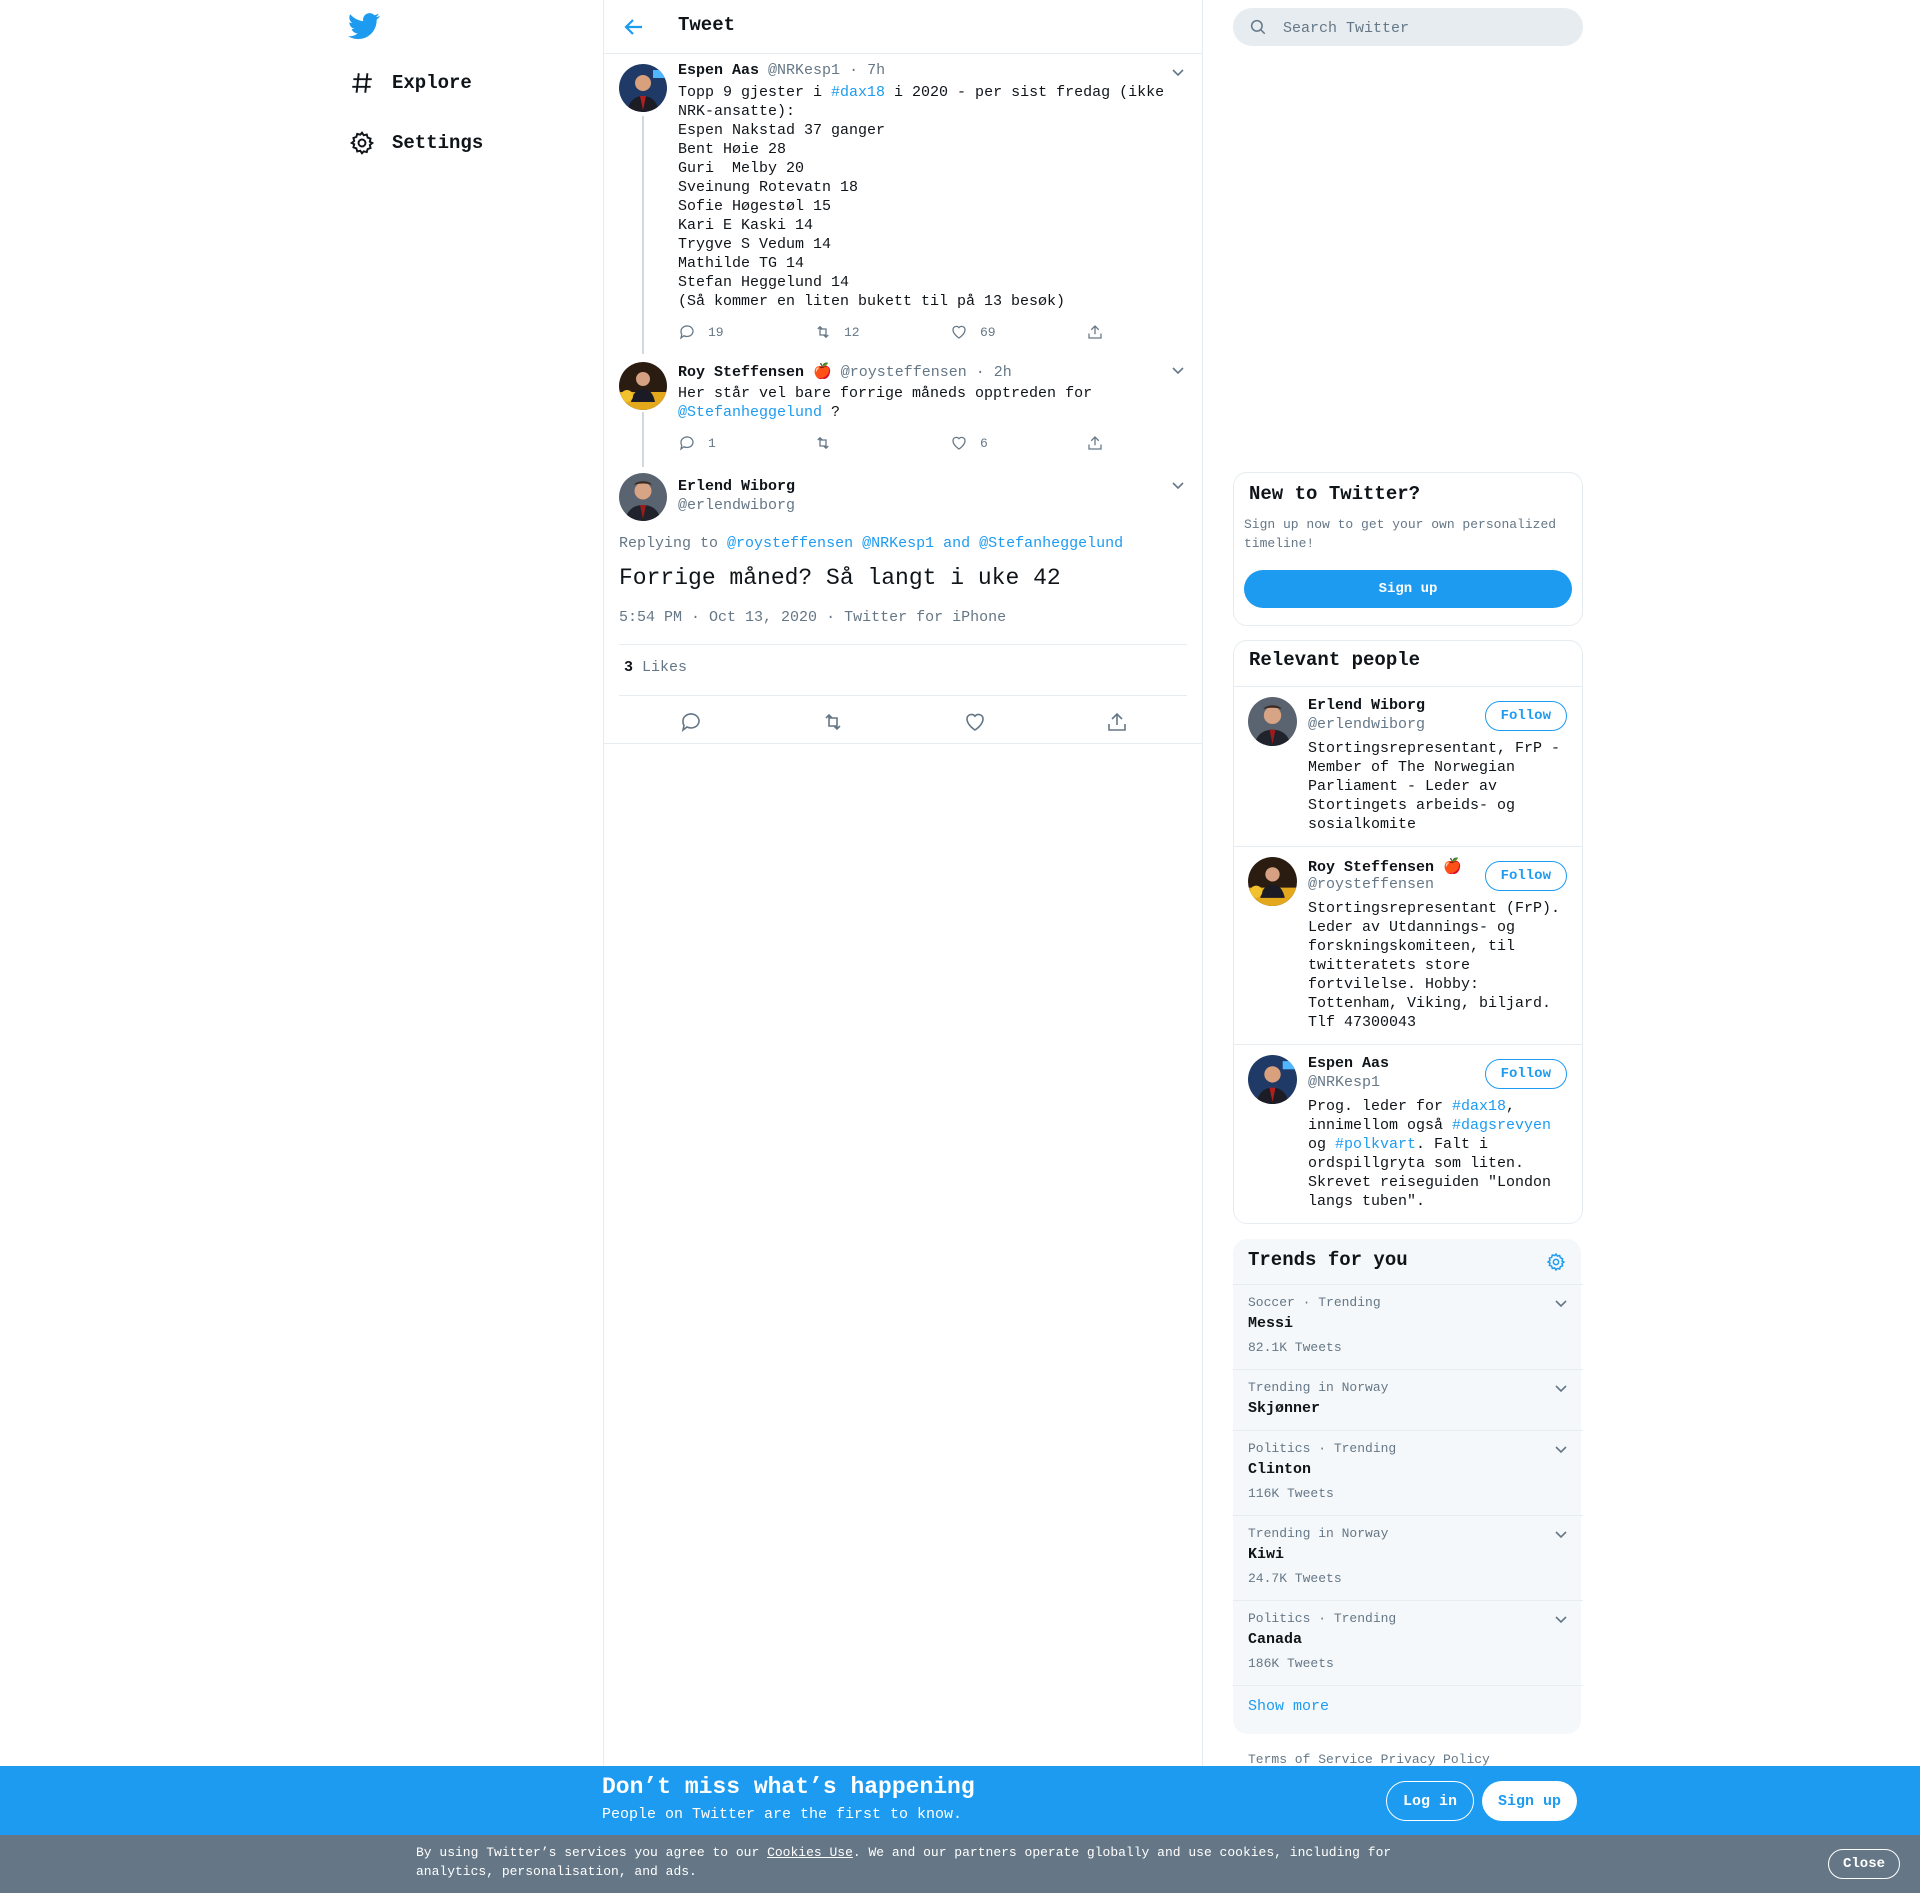 This screenshot has height=1893, width=1920. Describe the element at coordinates (810, 1852) in the screenshot. I see `cookies-use-link: Cookies Use` at that location.